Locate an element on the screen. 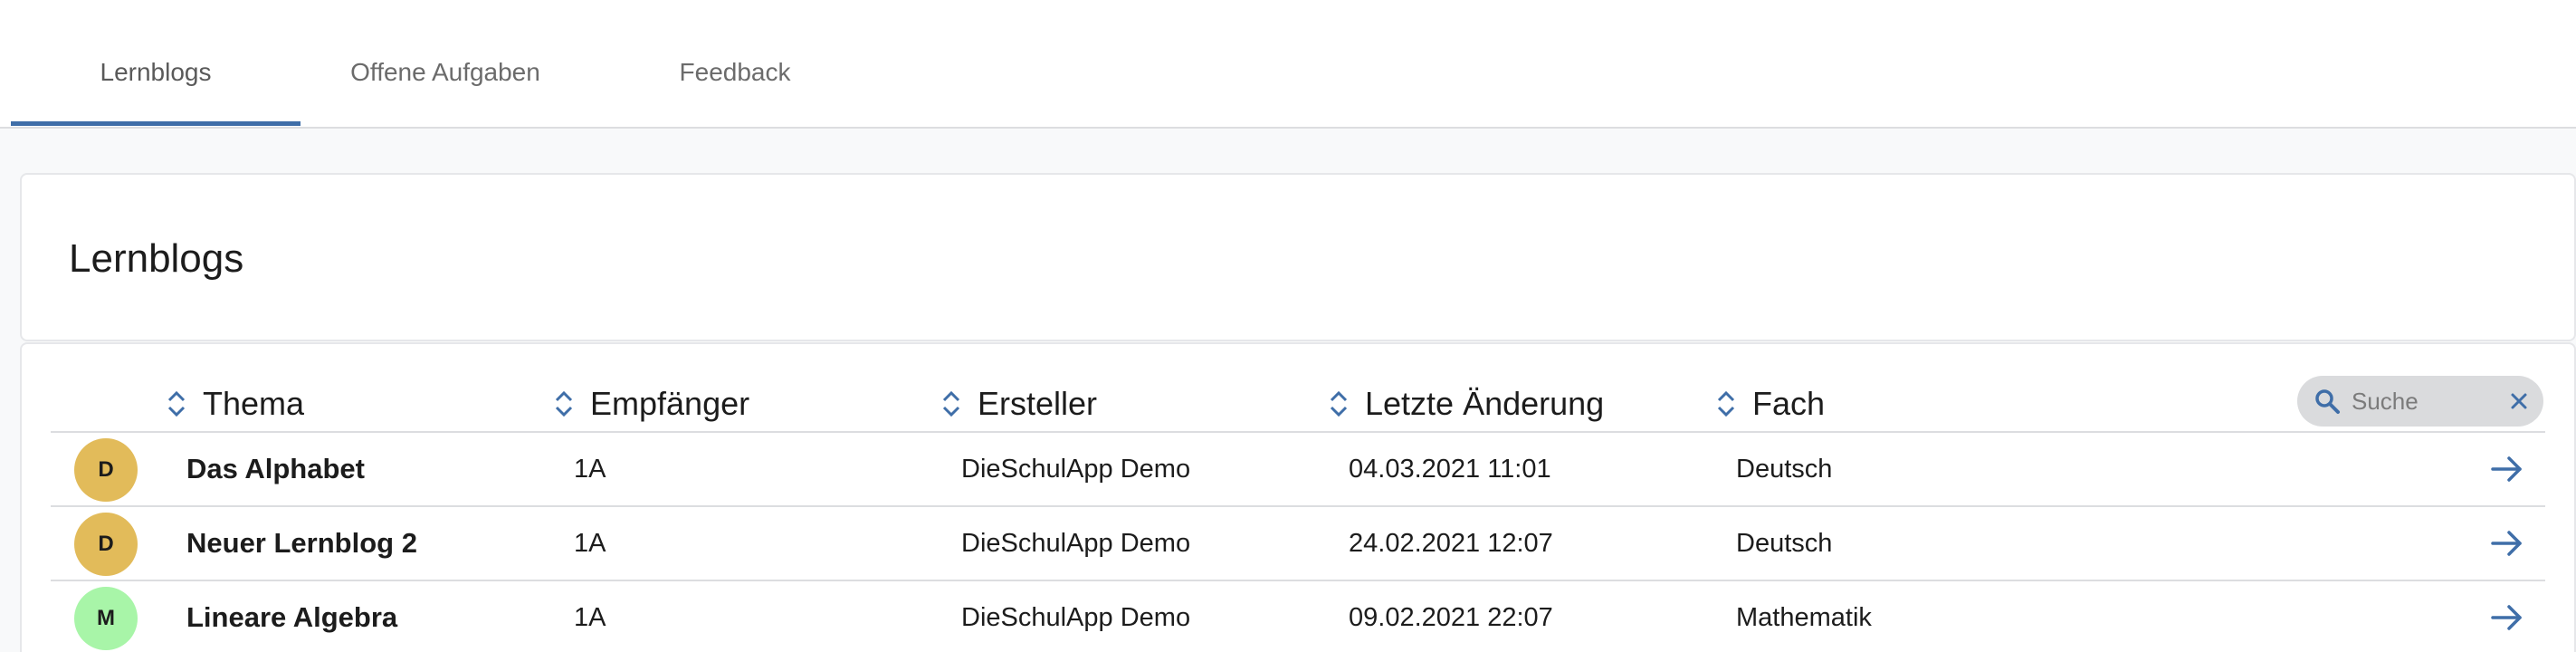 The image size is (2576, 652). tab-offene-aufgaben: Offene Aufgaben is located at coordinates (445, 93).